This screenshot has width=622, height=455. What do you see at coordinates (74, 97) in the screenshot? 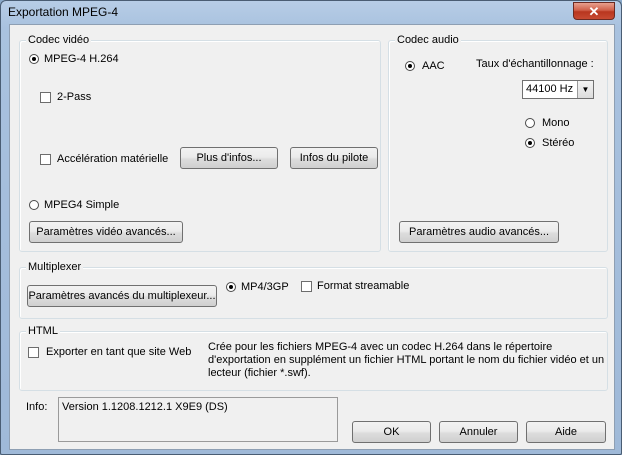
I see `twopass-label: 2-Pass` at bounding box center [74, 97].